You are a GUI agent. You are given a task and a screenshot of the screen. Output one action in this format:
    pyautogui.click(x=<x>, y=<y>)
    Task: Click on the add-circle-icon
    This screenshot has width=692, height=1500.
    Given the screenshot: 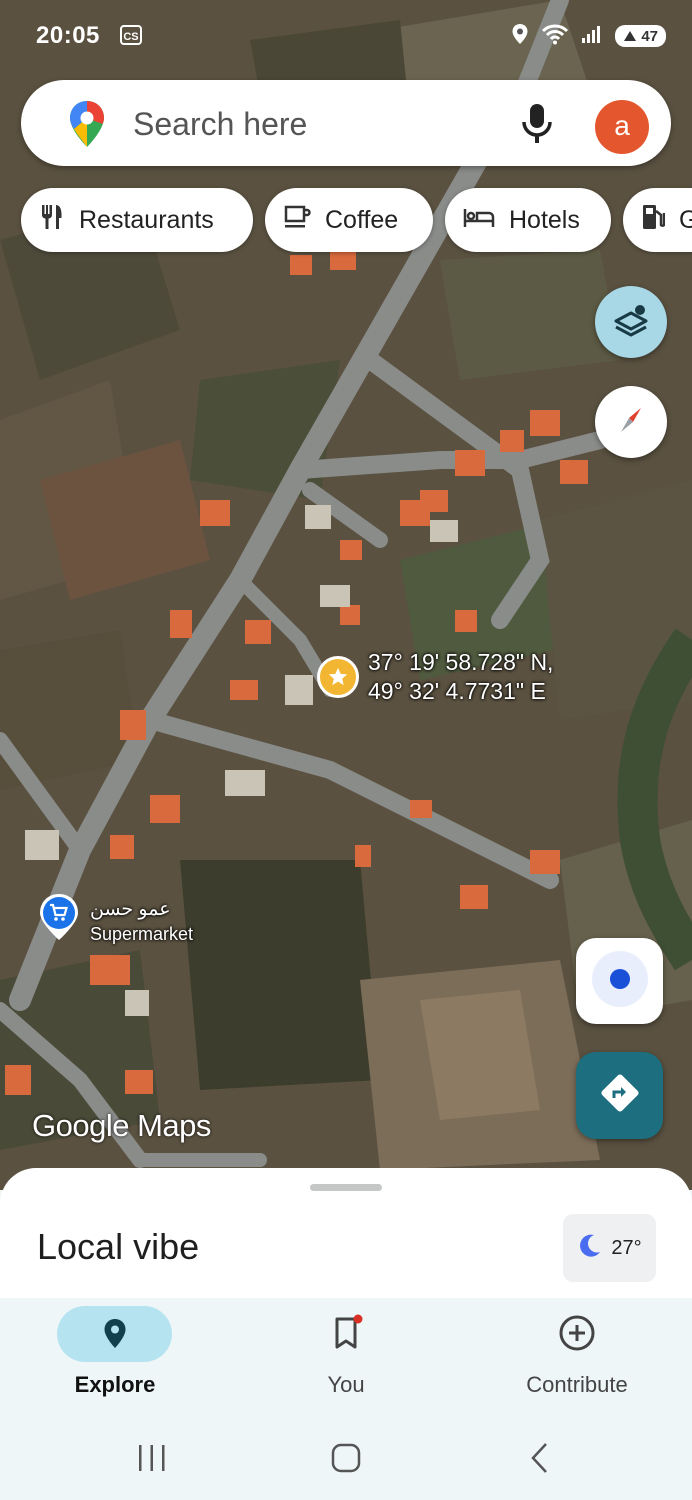 What is the action you would take?
    pyautogui.click(x=577, y=1333)
    